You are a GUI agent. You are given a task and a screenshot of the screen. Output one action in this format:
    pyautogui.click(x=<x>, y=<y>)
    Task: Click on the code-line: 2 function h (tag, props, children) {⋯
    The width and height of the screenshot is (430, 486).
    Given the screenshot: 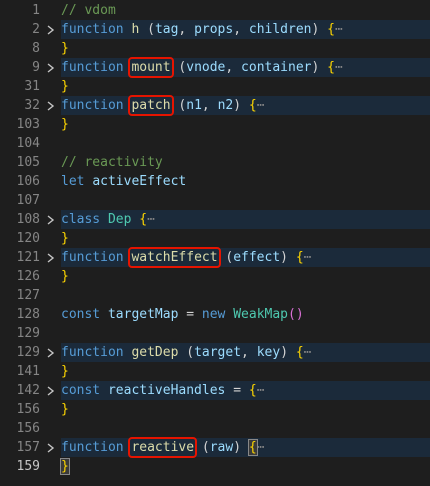 What is the action you would take?
    pyautogui.click(x=215, y=29)
    